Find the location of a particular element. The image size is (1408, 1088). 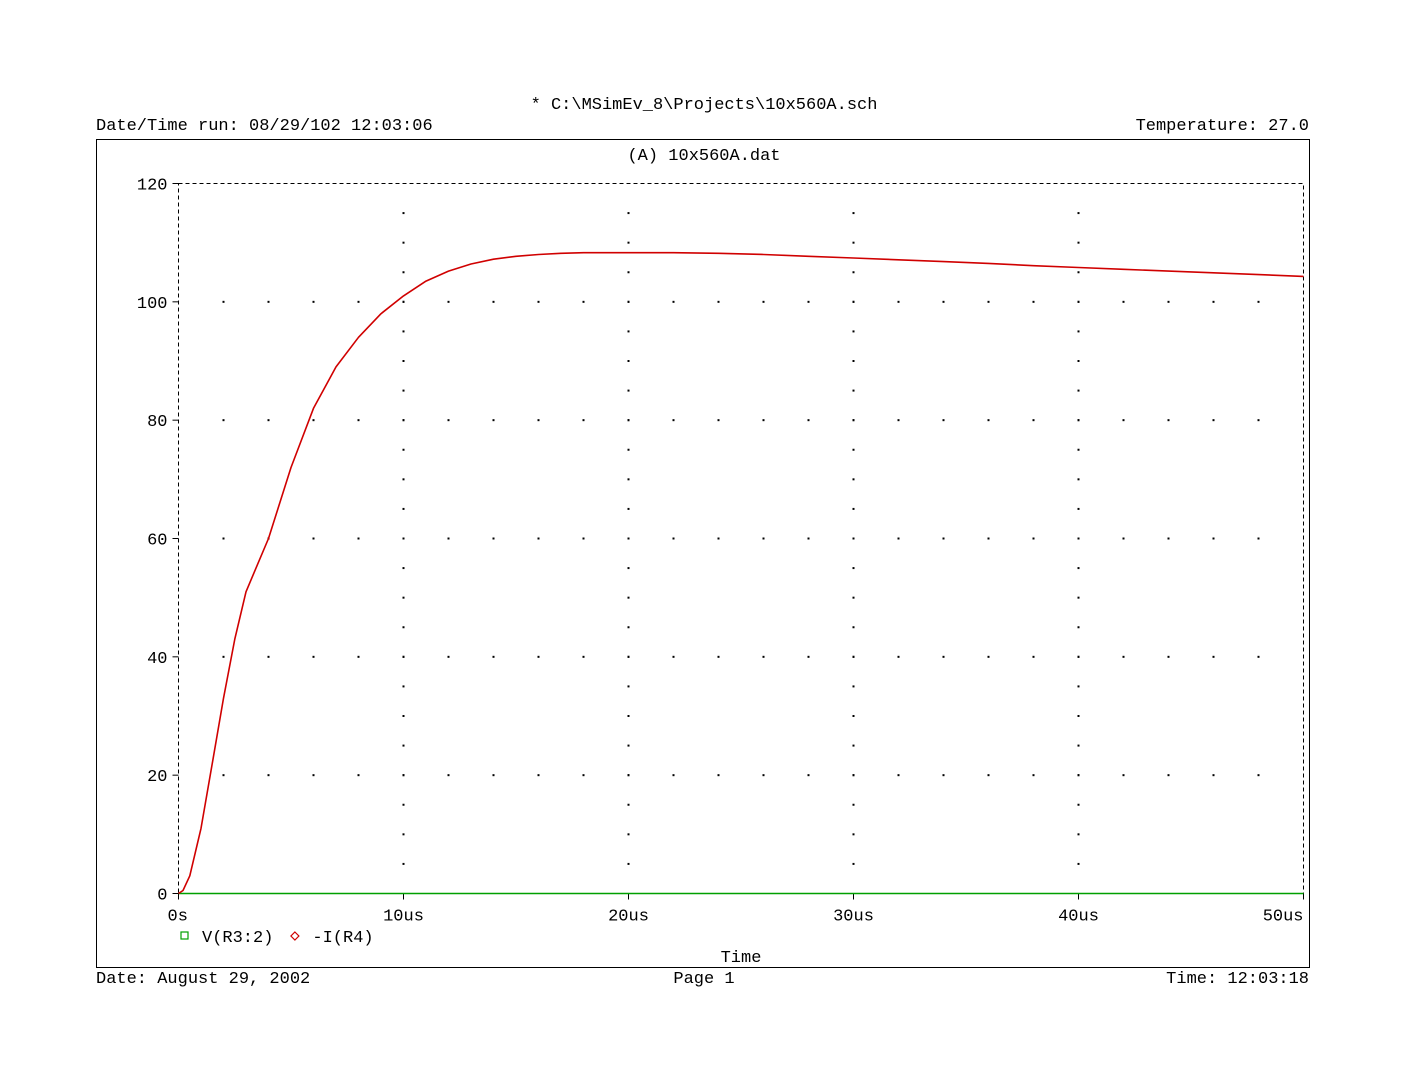

legend-label: -I(R4) is located at coordinates (342, 938).